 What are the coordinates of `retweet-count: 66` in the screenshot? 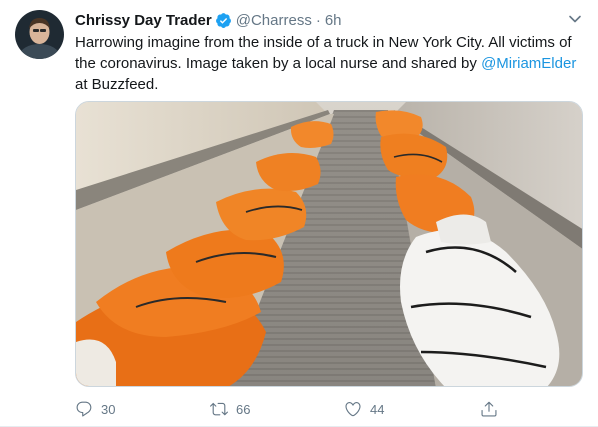 It's located at (243, 409).